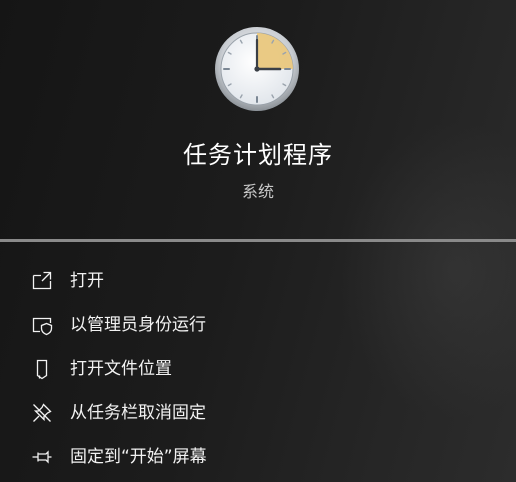 This screenshot has height=482, width=516. Describe the element at coordinates (258, 281) in the screenshot. I see `menu-item-open: 打开` at that location.